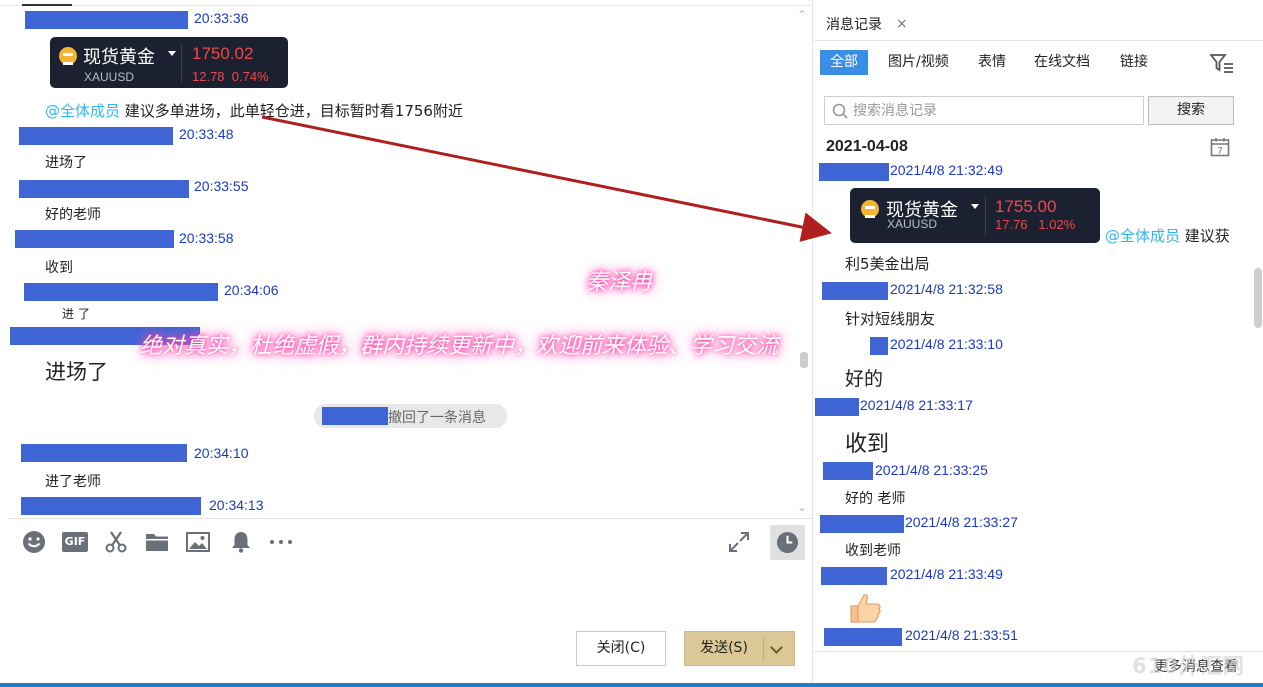  I want to click on scissors-icon, so click(116, 542).